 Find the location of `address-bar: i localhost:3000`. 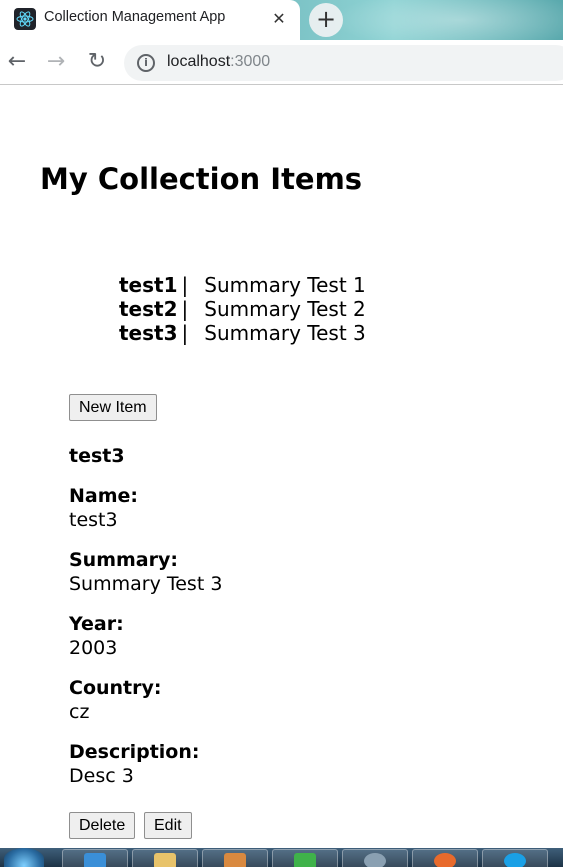

address-bar: i localhost:3000 is located at coordinates (343, 63).